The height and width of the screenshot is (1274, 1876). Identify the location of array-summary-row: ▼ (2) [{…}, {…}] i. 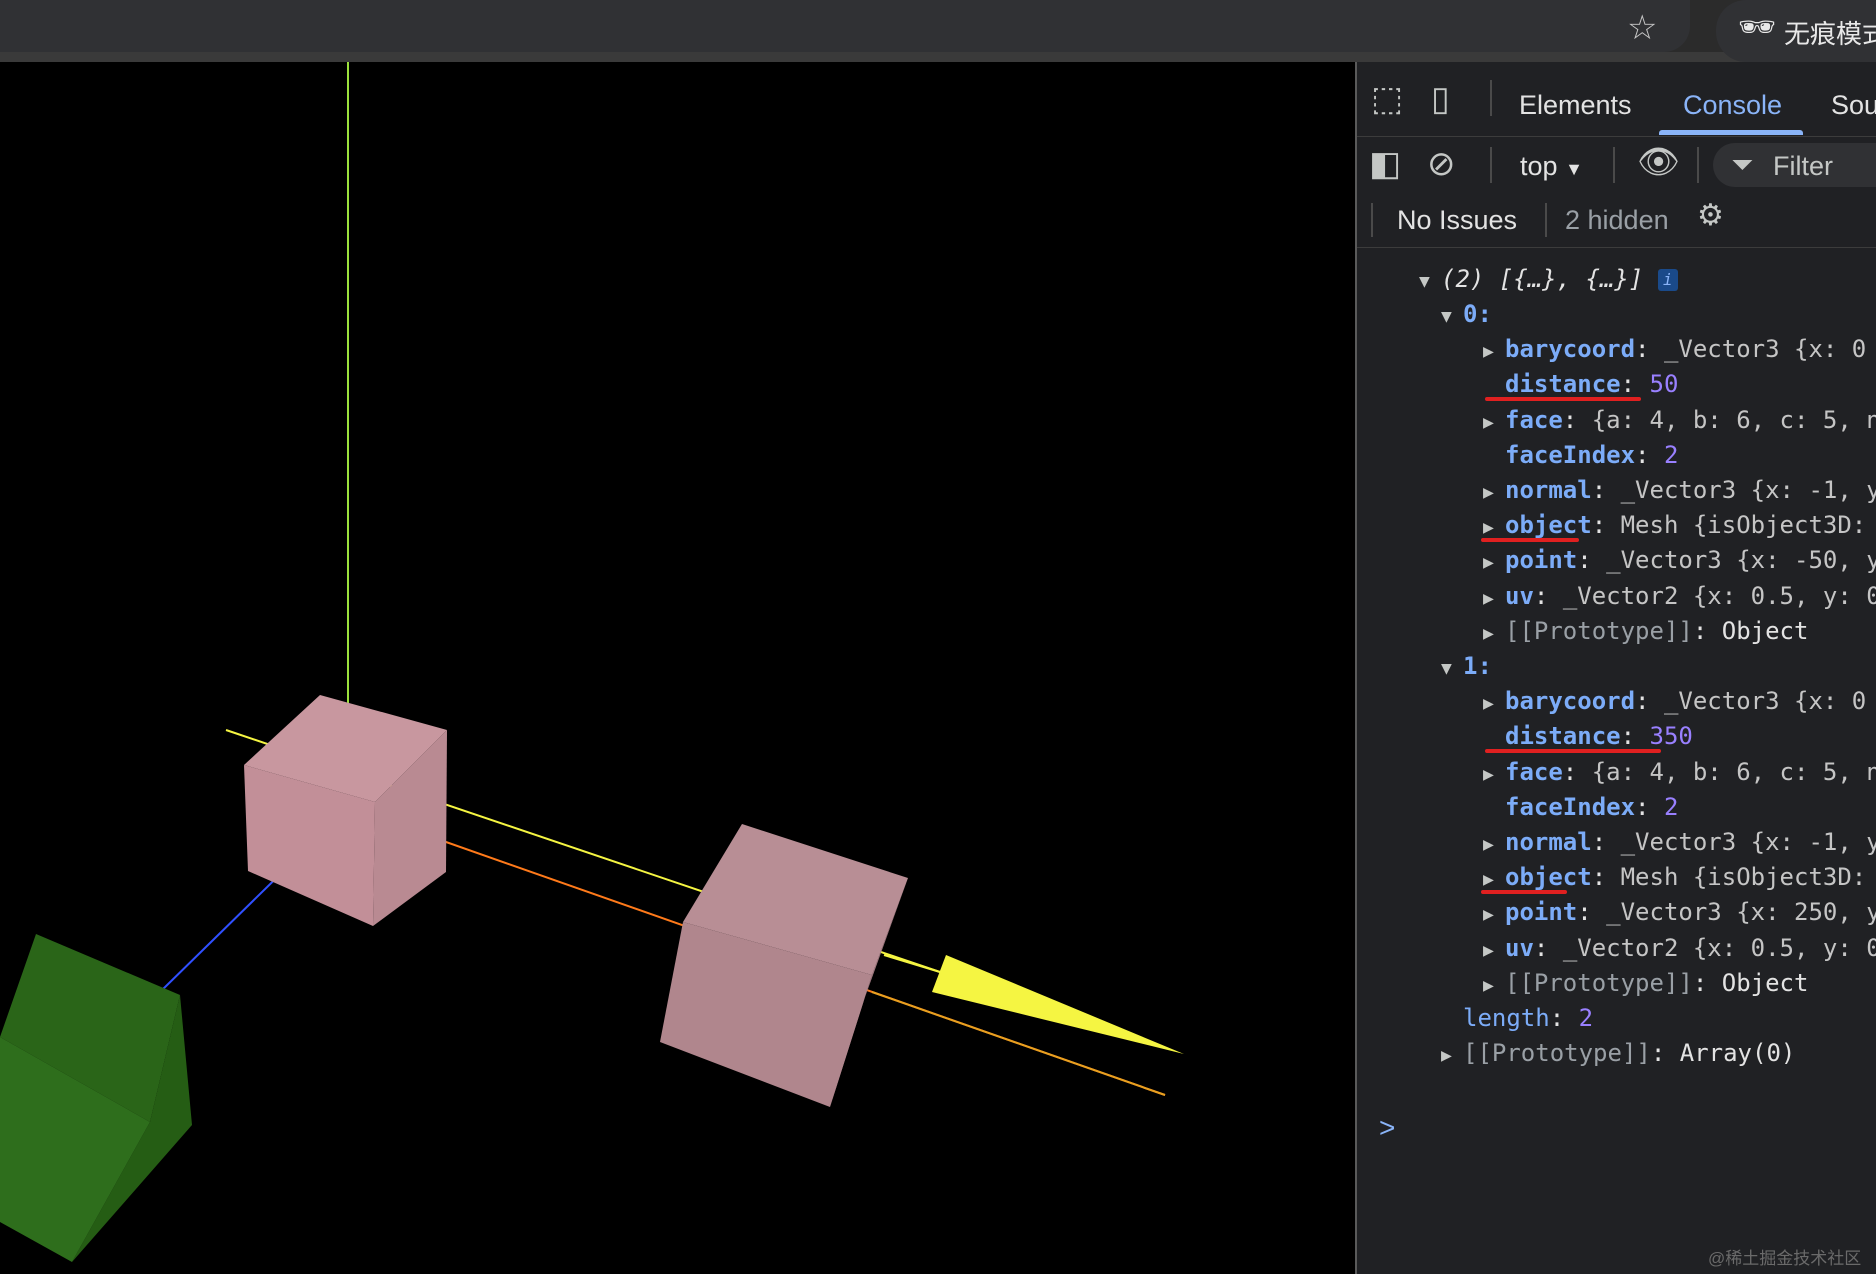
(1548, 279).